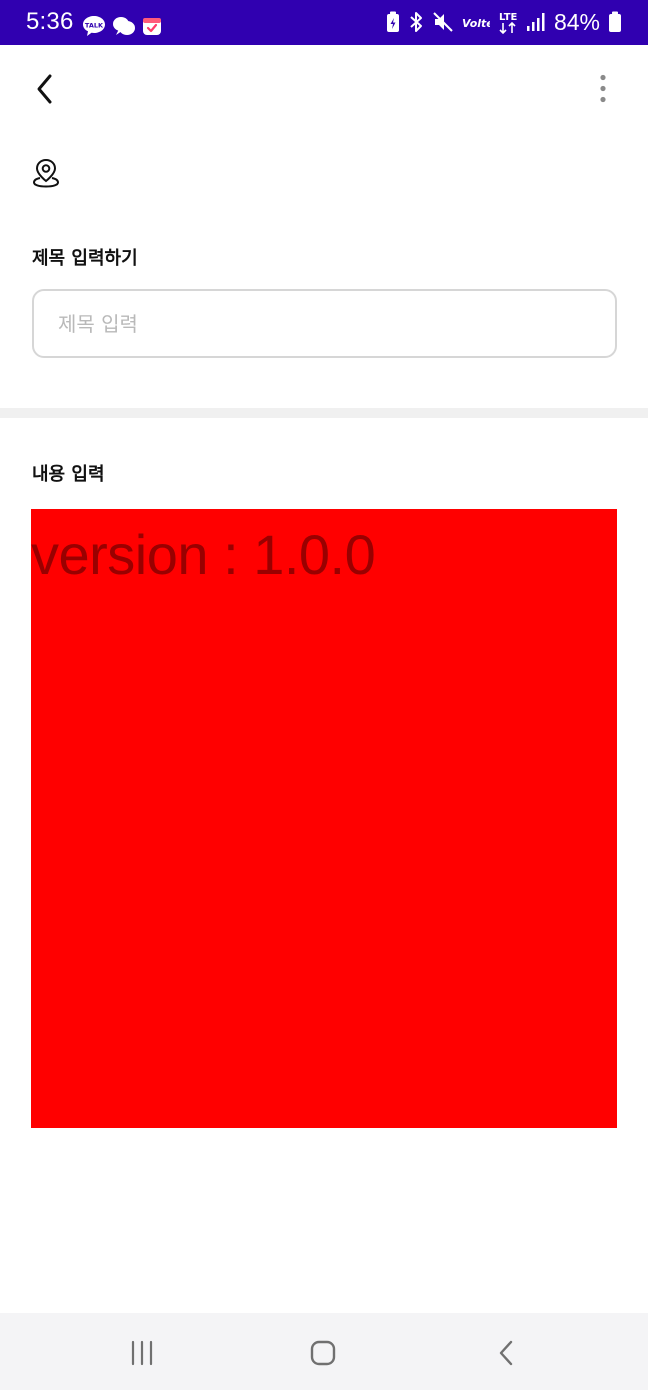 The width and height of the screenshot is (648, 1390). I want to click on location-button, so click(46, 173).